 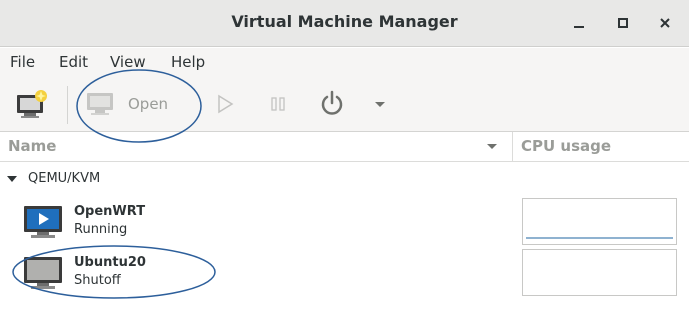 I want to click on menu-edit: Edit, so click(x=73, y=62).